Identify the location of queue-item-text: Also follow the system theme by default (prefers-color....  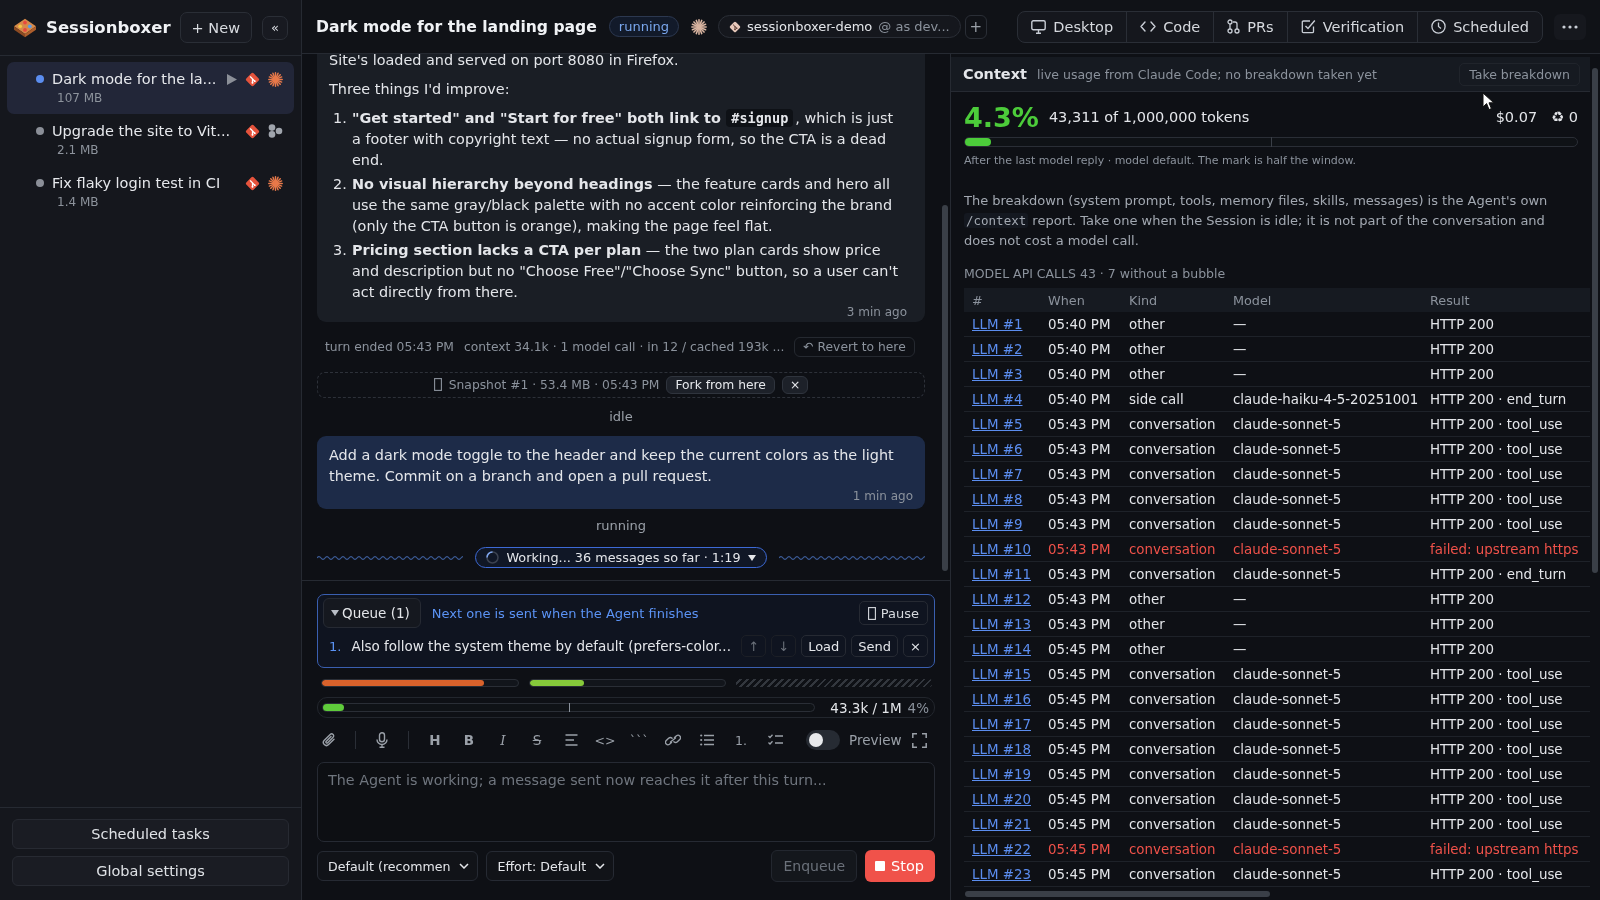
(541, 646).